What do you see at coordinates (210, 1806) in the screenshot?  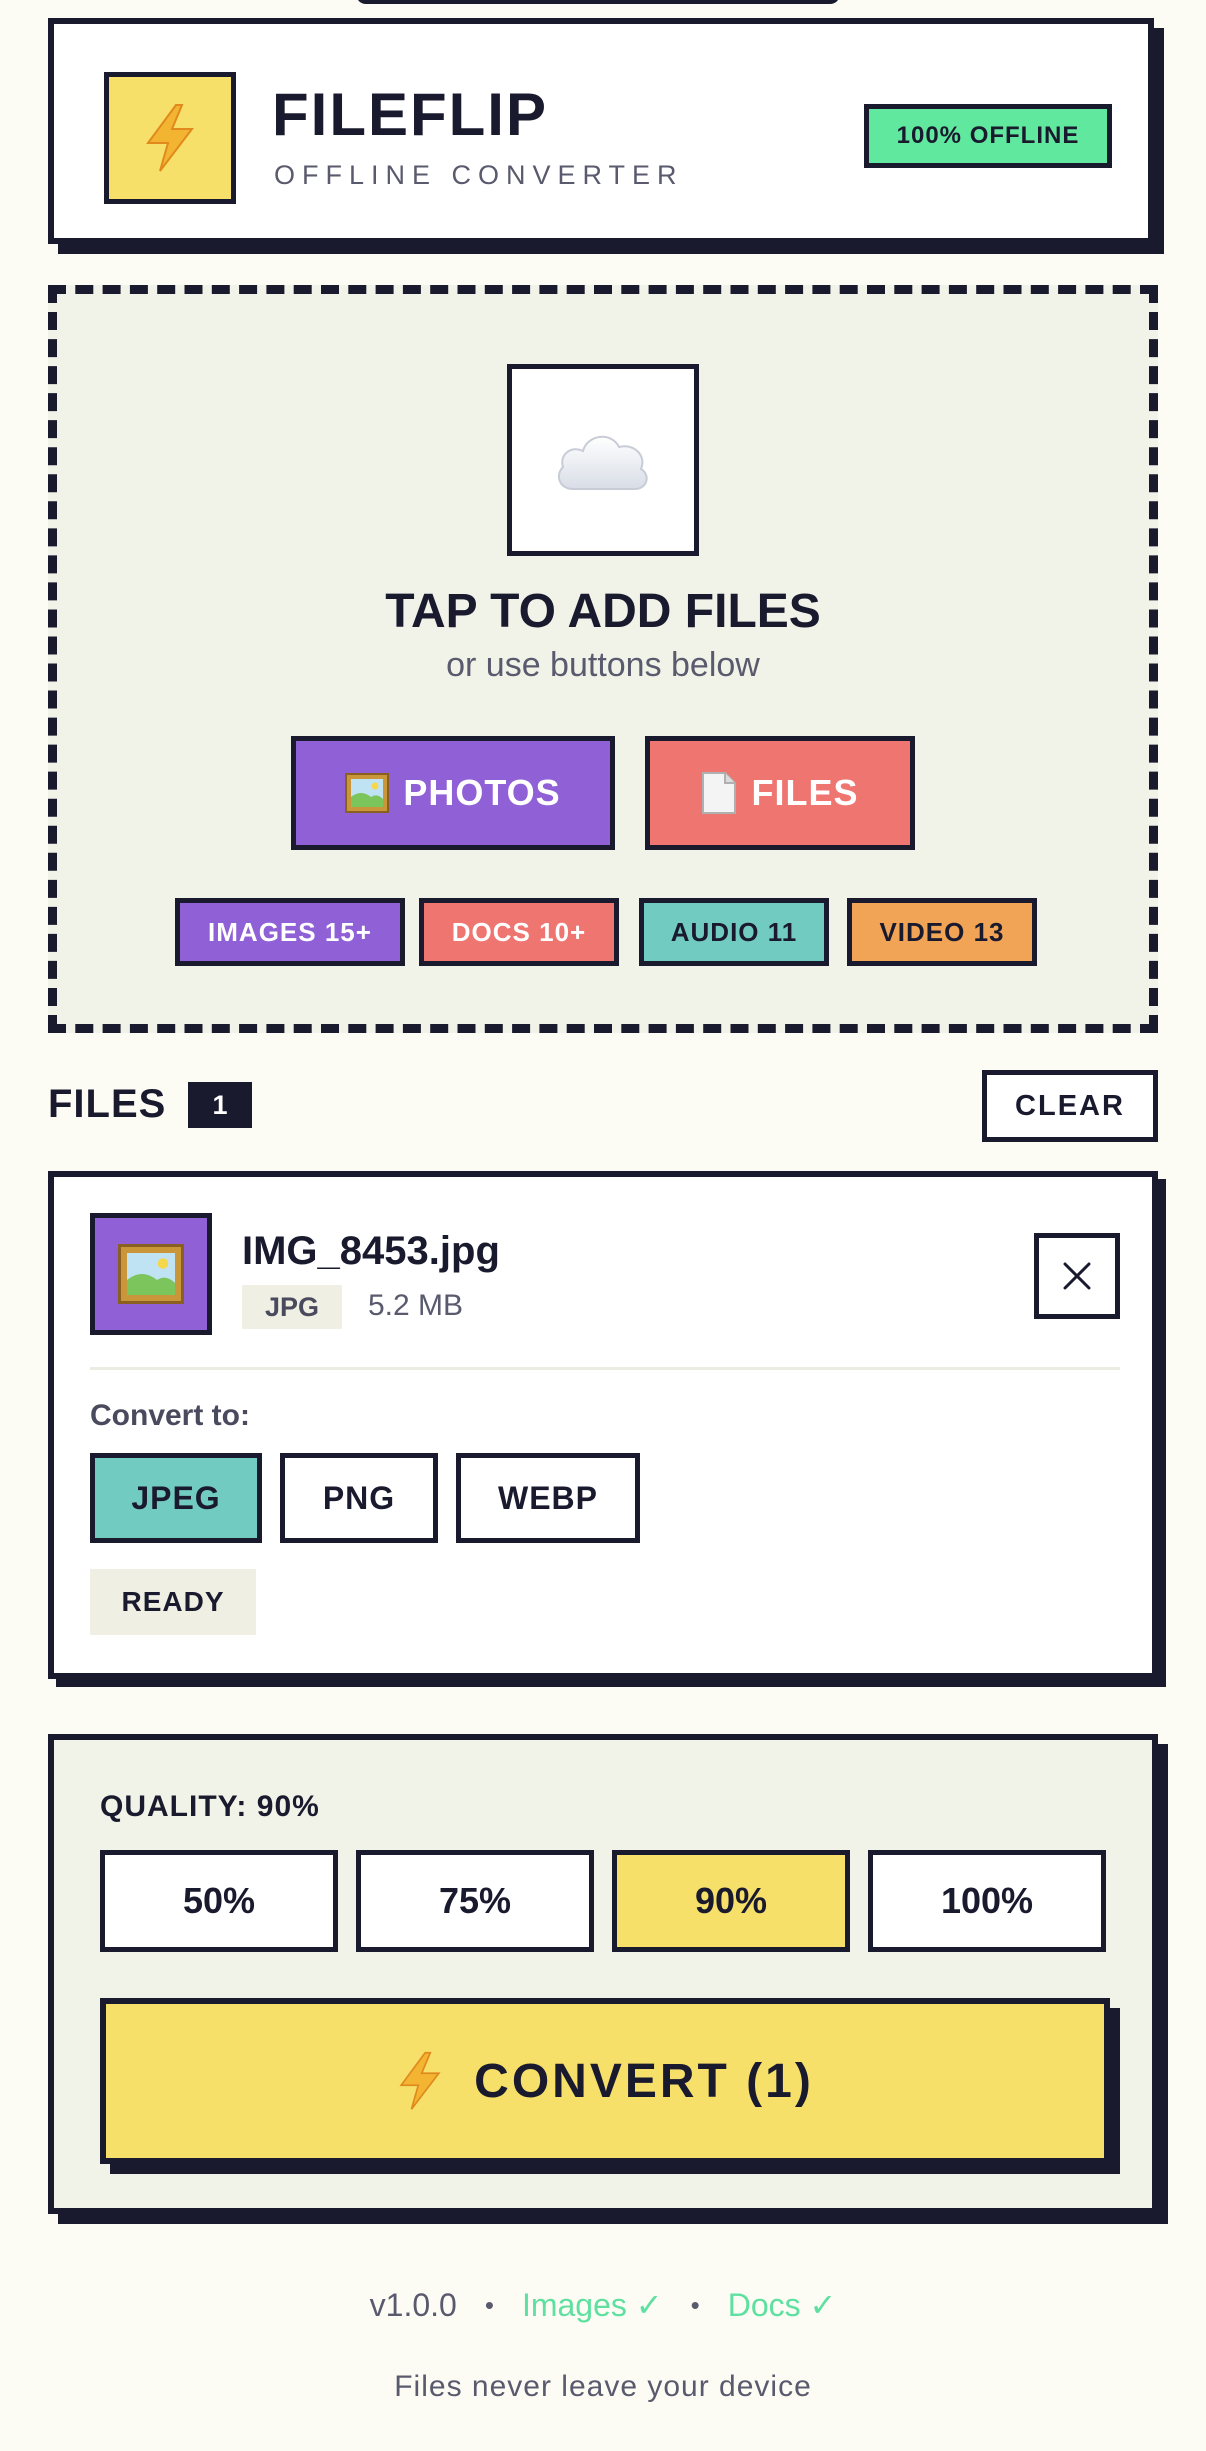 I see `quality-label: QUALITY: 90%` at bounding box center [210, 1806].